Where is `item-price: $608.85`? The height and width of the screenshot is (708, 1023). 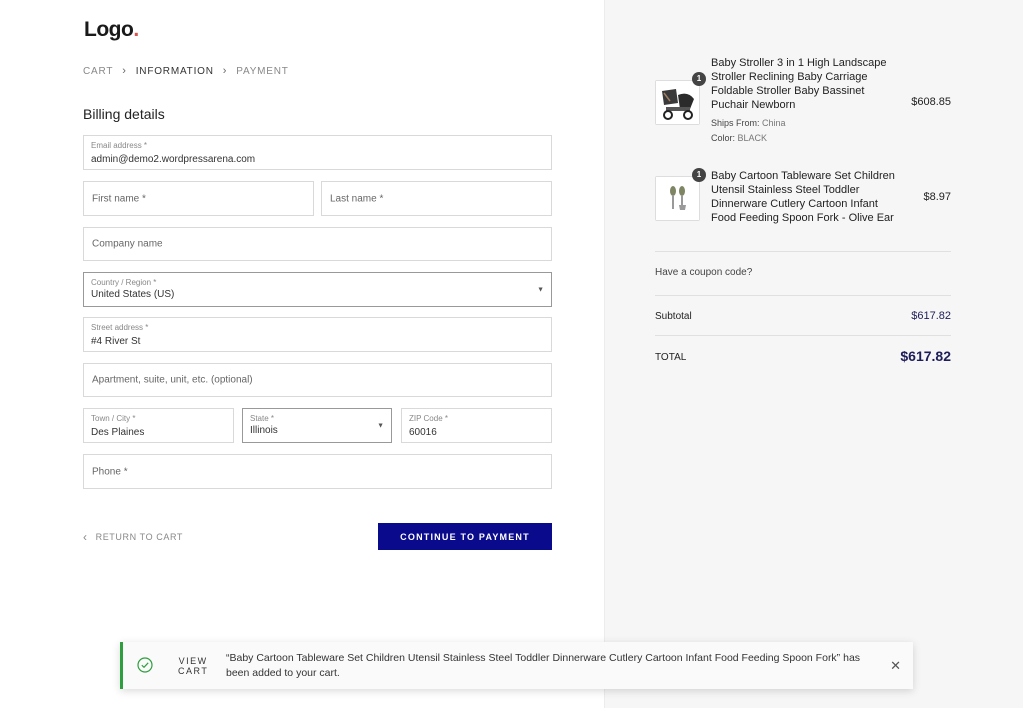
item-price: $608.85 is located at coordinates (931, 102).